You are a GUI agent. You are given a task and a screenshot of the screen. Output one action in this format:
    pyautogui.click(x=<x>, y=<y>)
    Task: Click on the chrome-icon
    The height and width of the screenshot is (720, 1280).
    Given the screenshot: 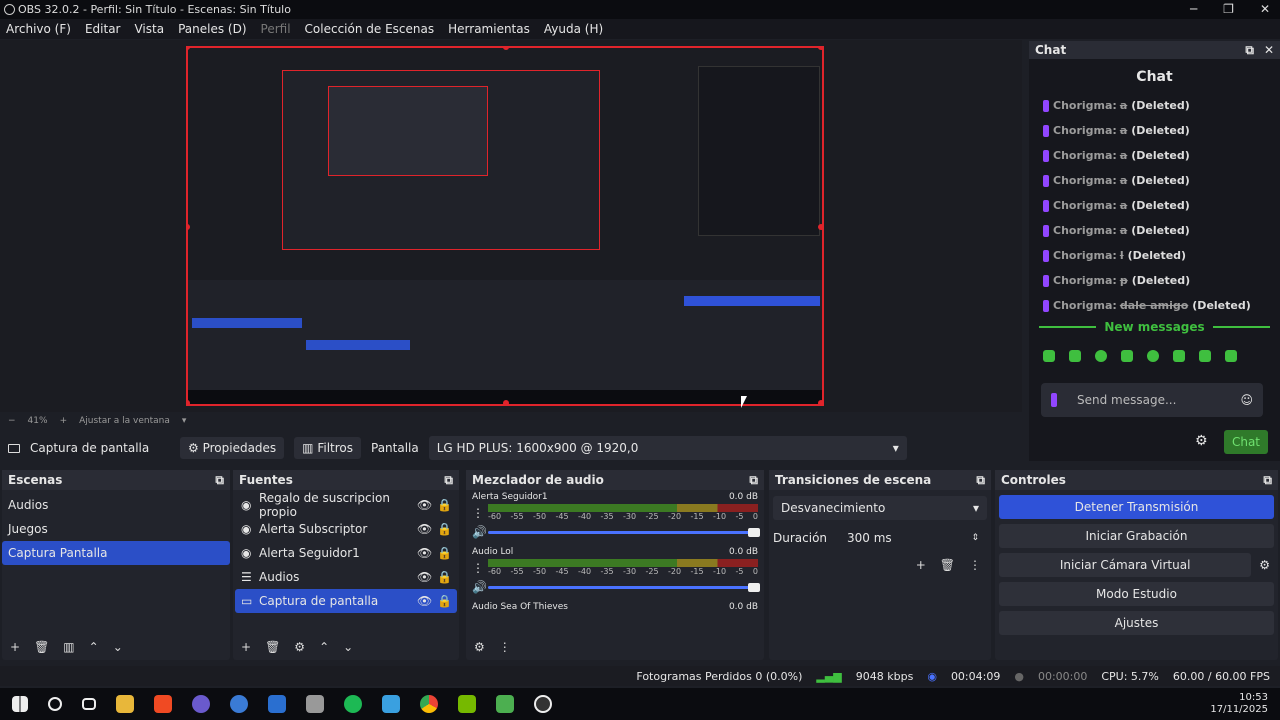 What is the action you would take?
    pyautogui.click(x=429, y=704)
    